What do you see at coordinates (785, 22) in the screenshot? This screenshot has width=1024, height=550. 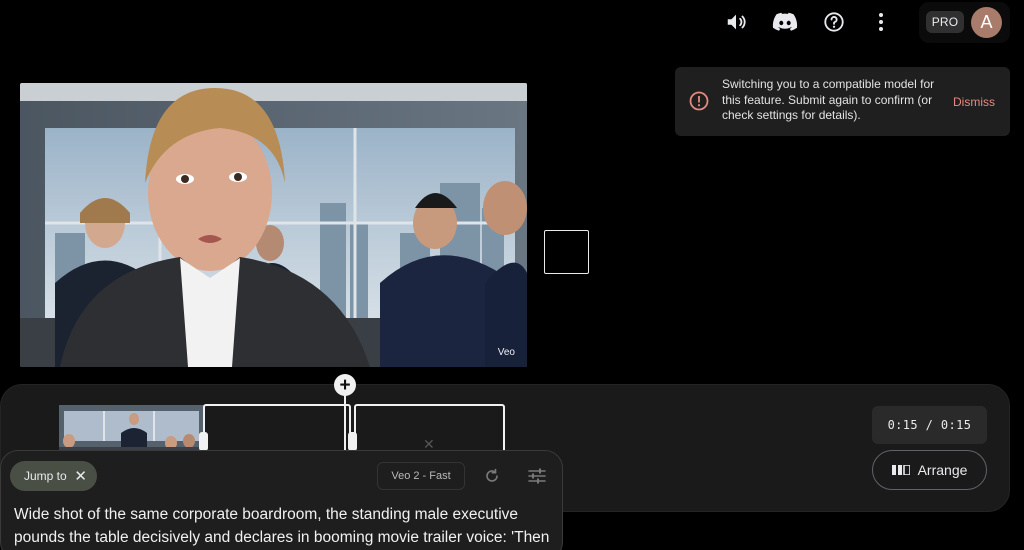 I see `discord-icon` at bounding box center [785, 22].